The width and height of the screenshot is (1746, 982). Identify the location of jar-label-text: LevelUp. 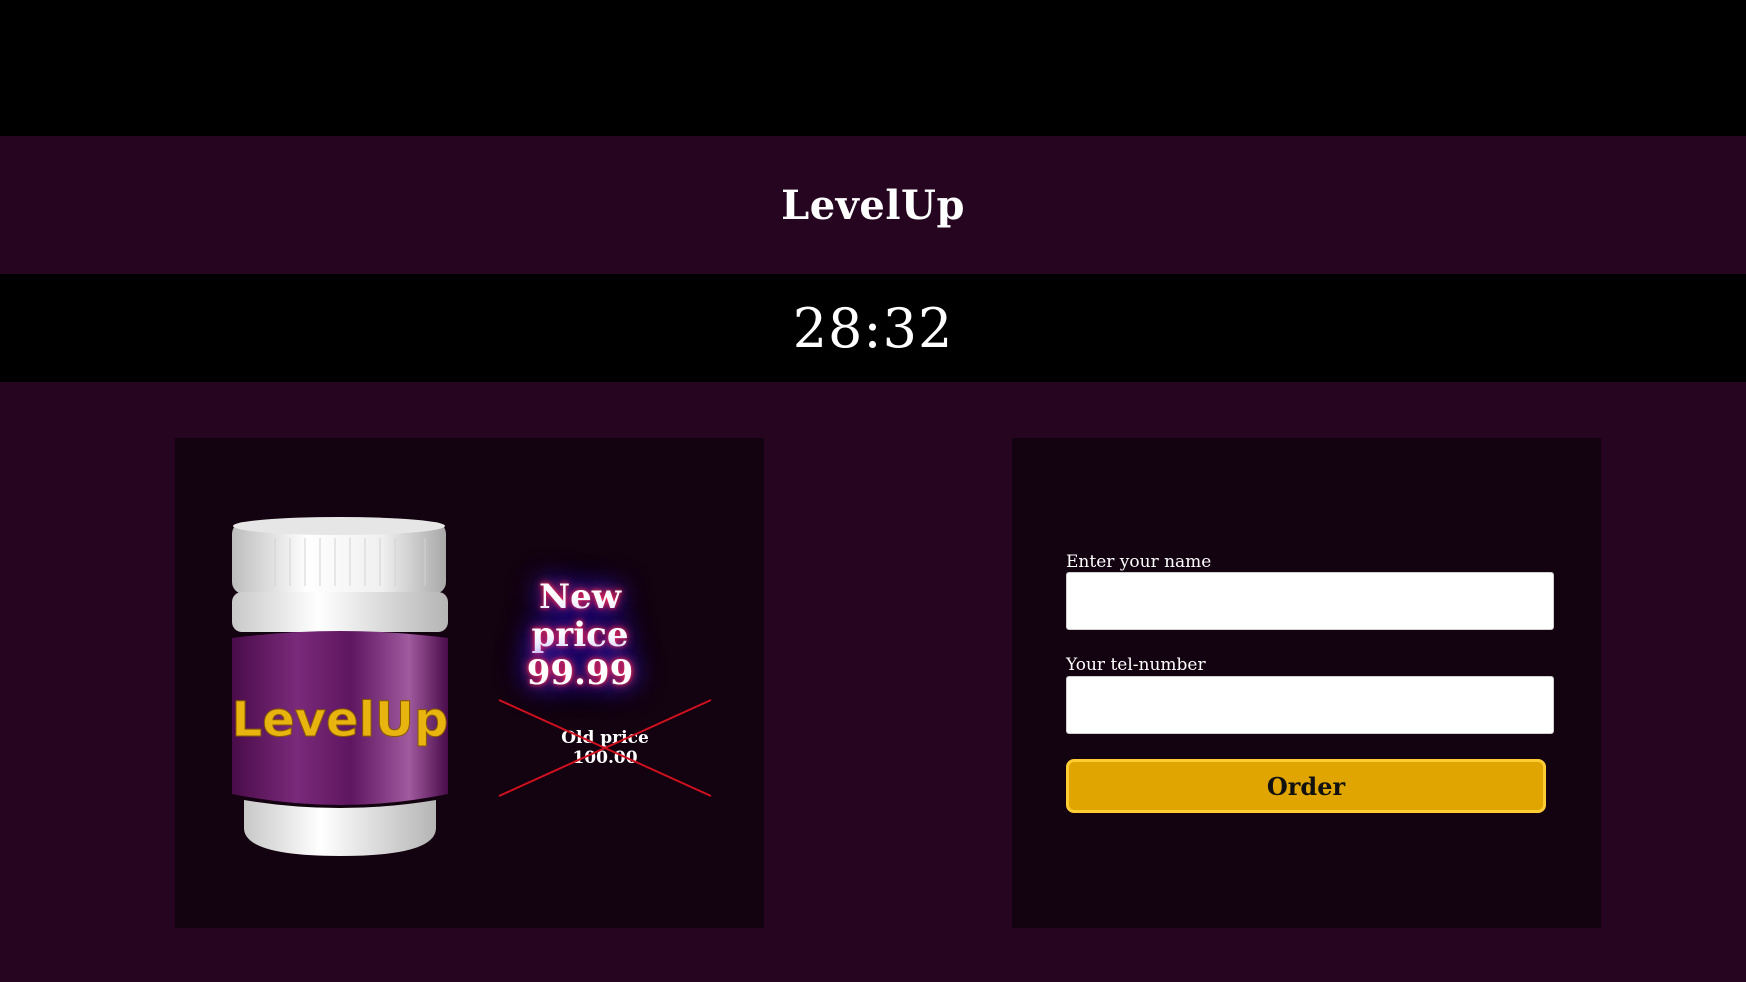
(340, 720).